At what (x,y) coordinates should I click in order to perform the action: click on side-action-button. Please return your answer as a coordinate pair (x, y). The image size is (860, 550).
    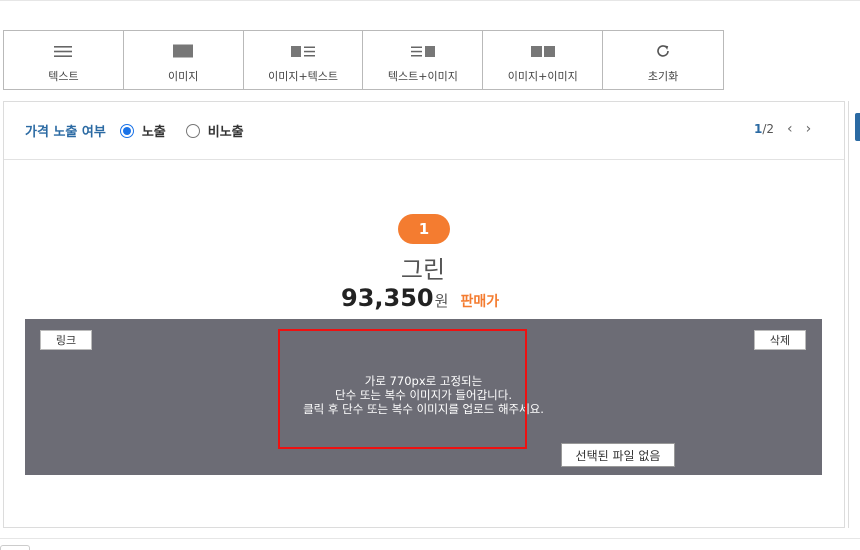
    Looking at the image, I should click on (857, 127).